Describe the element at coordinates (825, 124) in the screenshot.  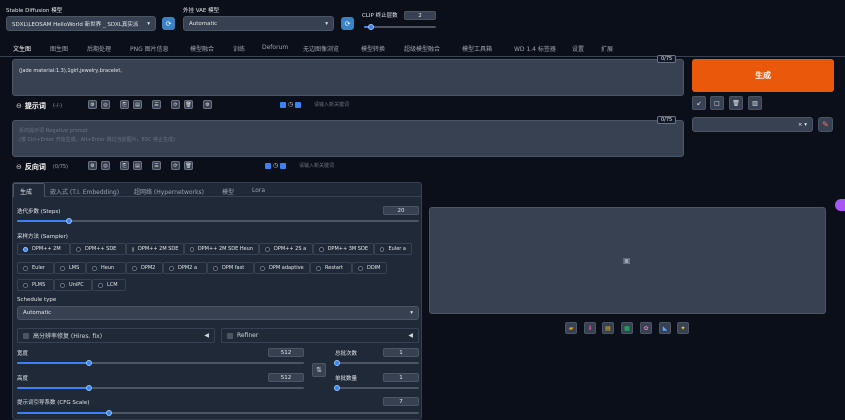
I see `brush-button: ✎` at that location.